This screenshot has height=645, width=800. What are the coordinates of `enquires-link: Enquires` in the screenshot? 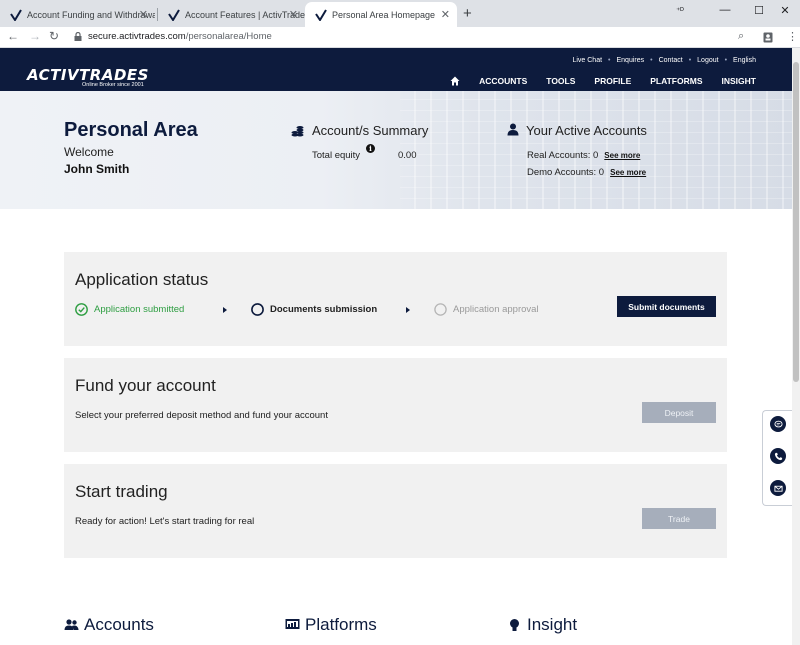 It's located at (630, 60).